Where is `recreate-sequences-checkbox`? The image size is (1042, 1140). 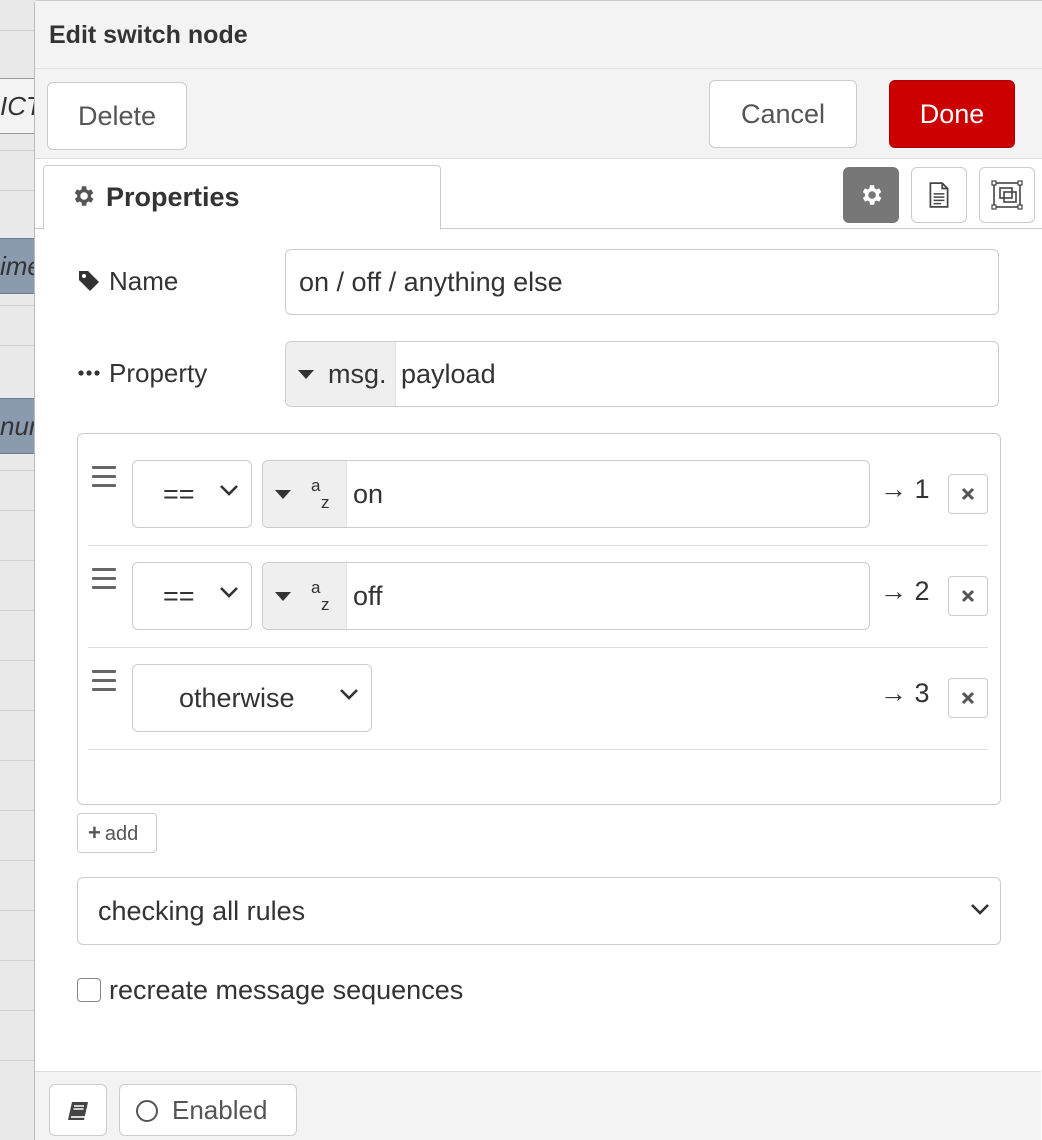 recreate-sequences-checkbox is located at coordinates (89, 990).